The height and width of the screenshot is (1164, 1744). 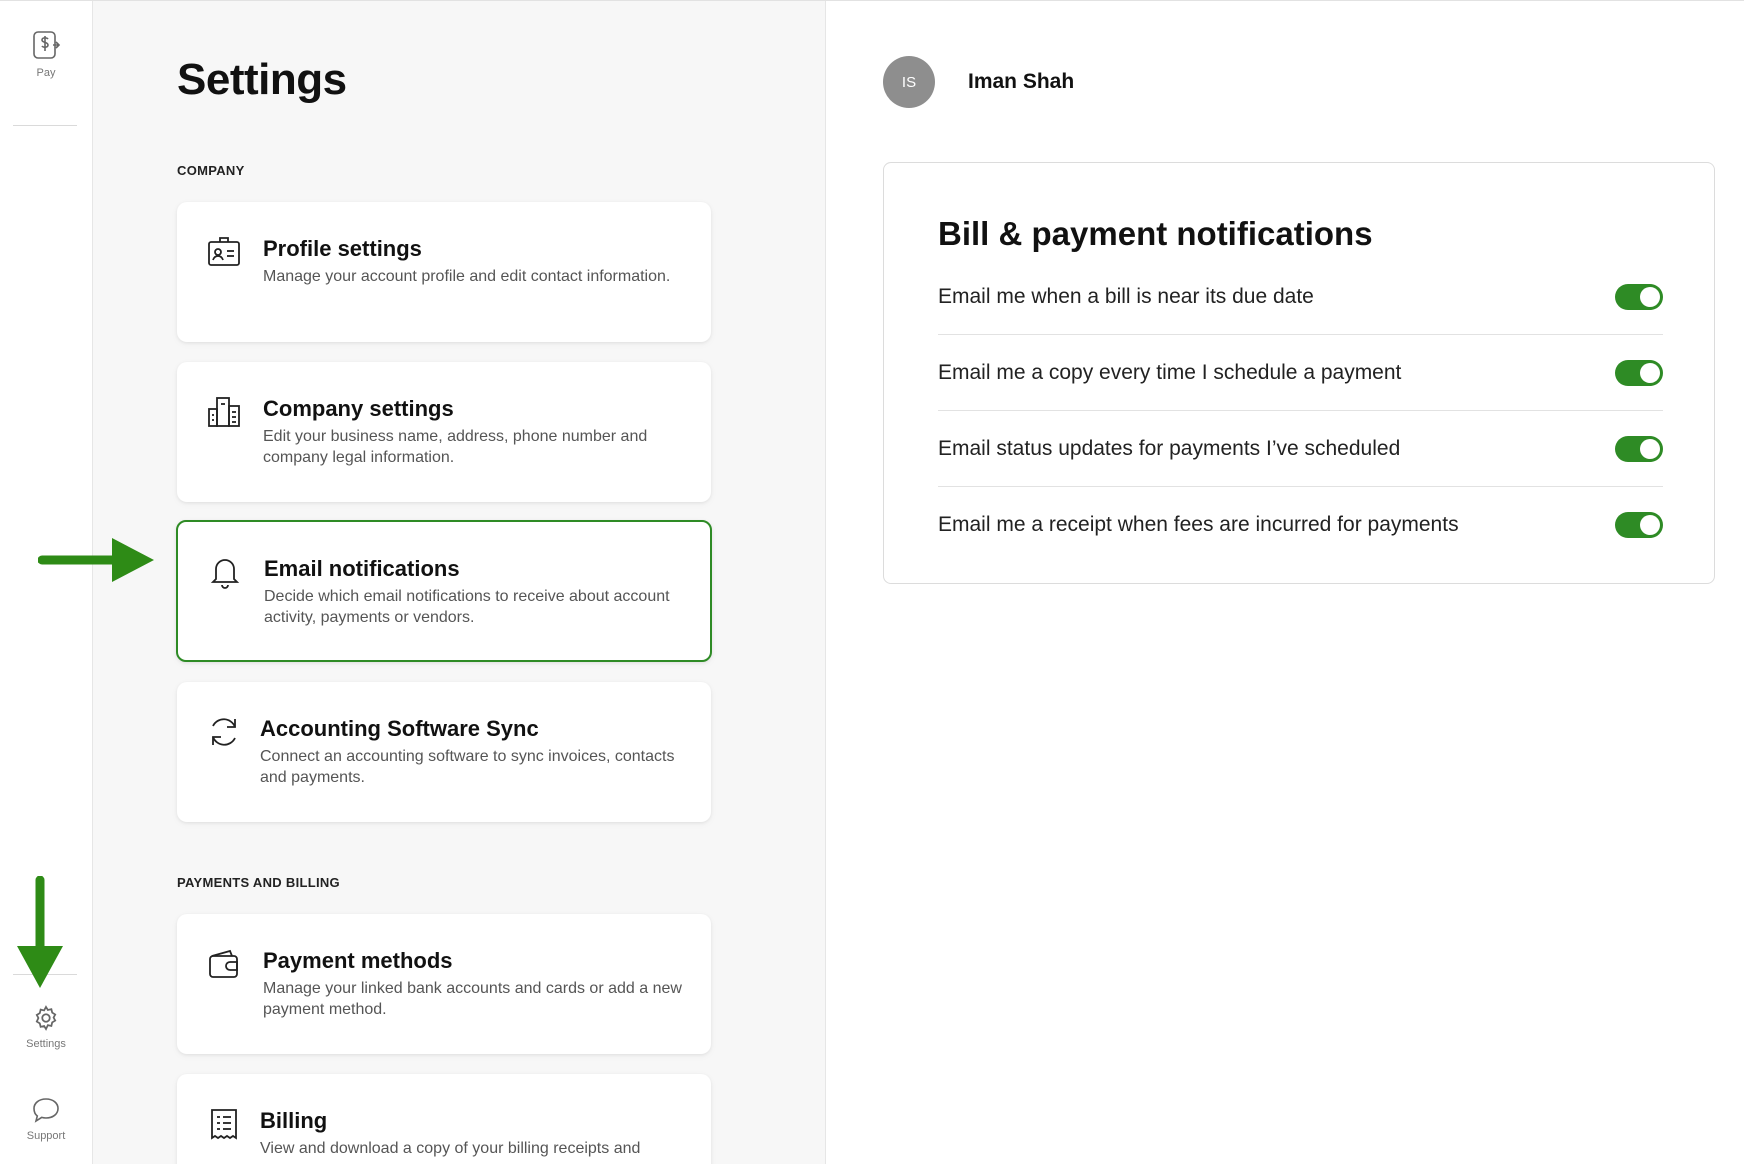 What do you see at coordinates (46, 73) in the screenshot?
I see `nav-label-pay: Pay` at bounding box center [46, 73].